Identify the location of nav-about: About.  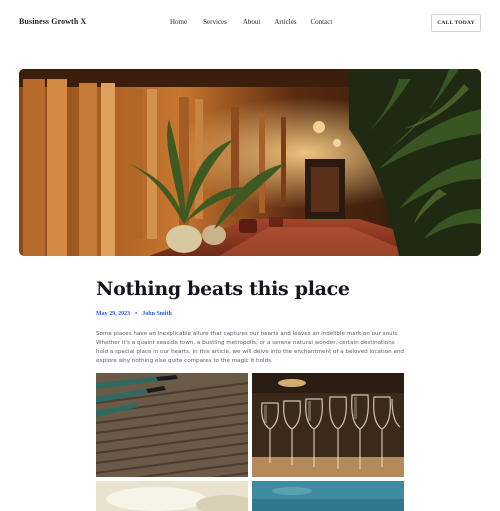
(252, 22).